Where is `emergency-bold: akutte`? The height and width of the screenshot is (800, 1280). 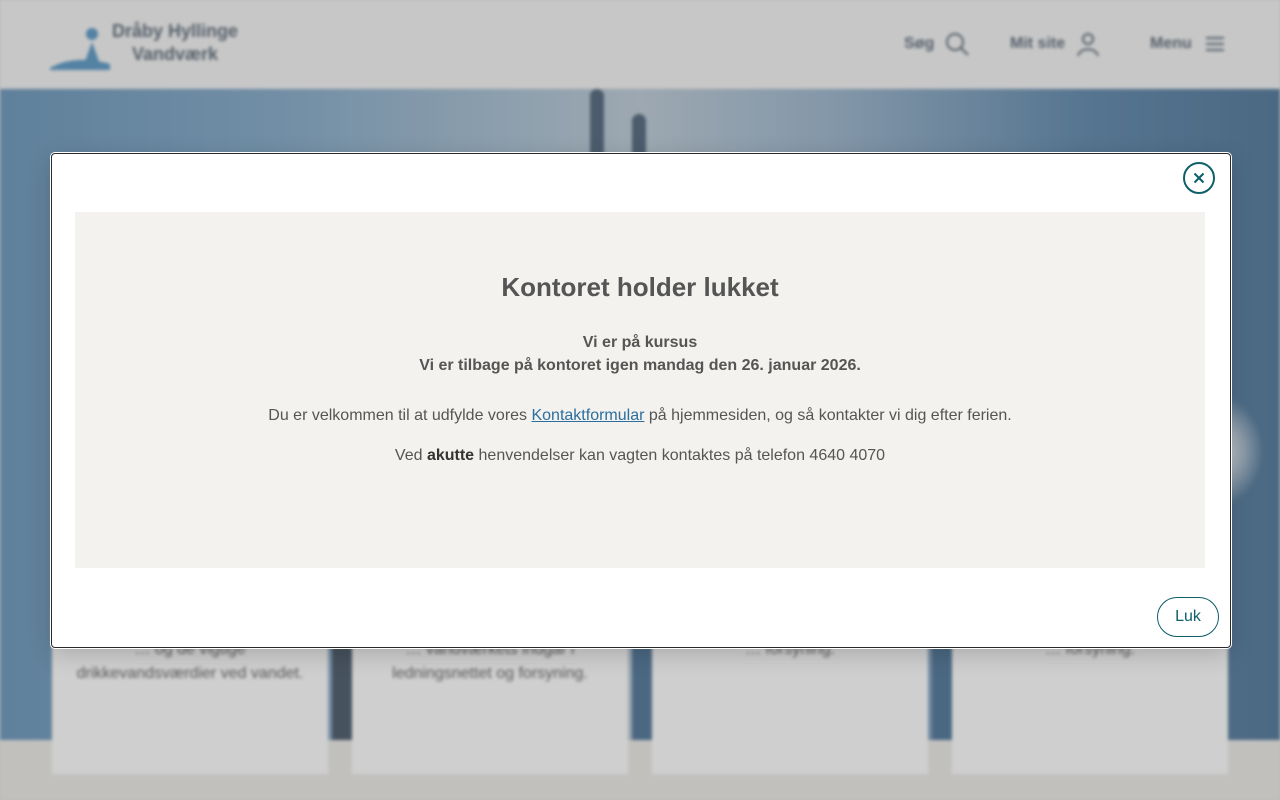 emergency-bold: akutte is located at coordinates (450, 455).